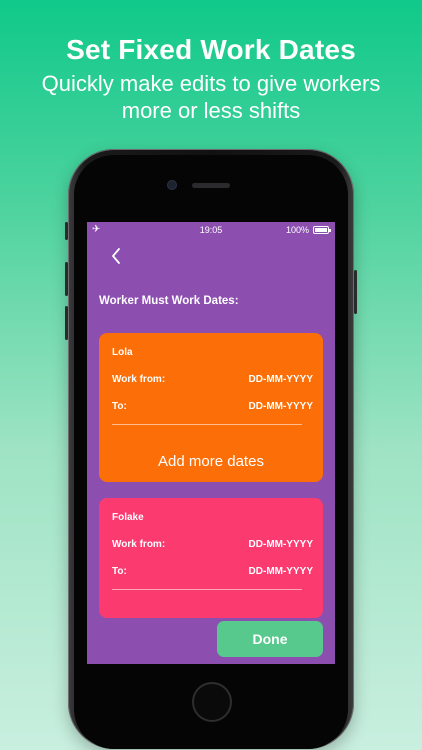 The image size is (422, 750). I want to click on chevron-left-icon, so click(116, 256).